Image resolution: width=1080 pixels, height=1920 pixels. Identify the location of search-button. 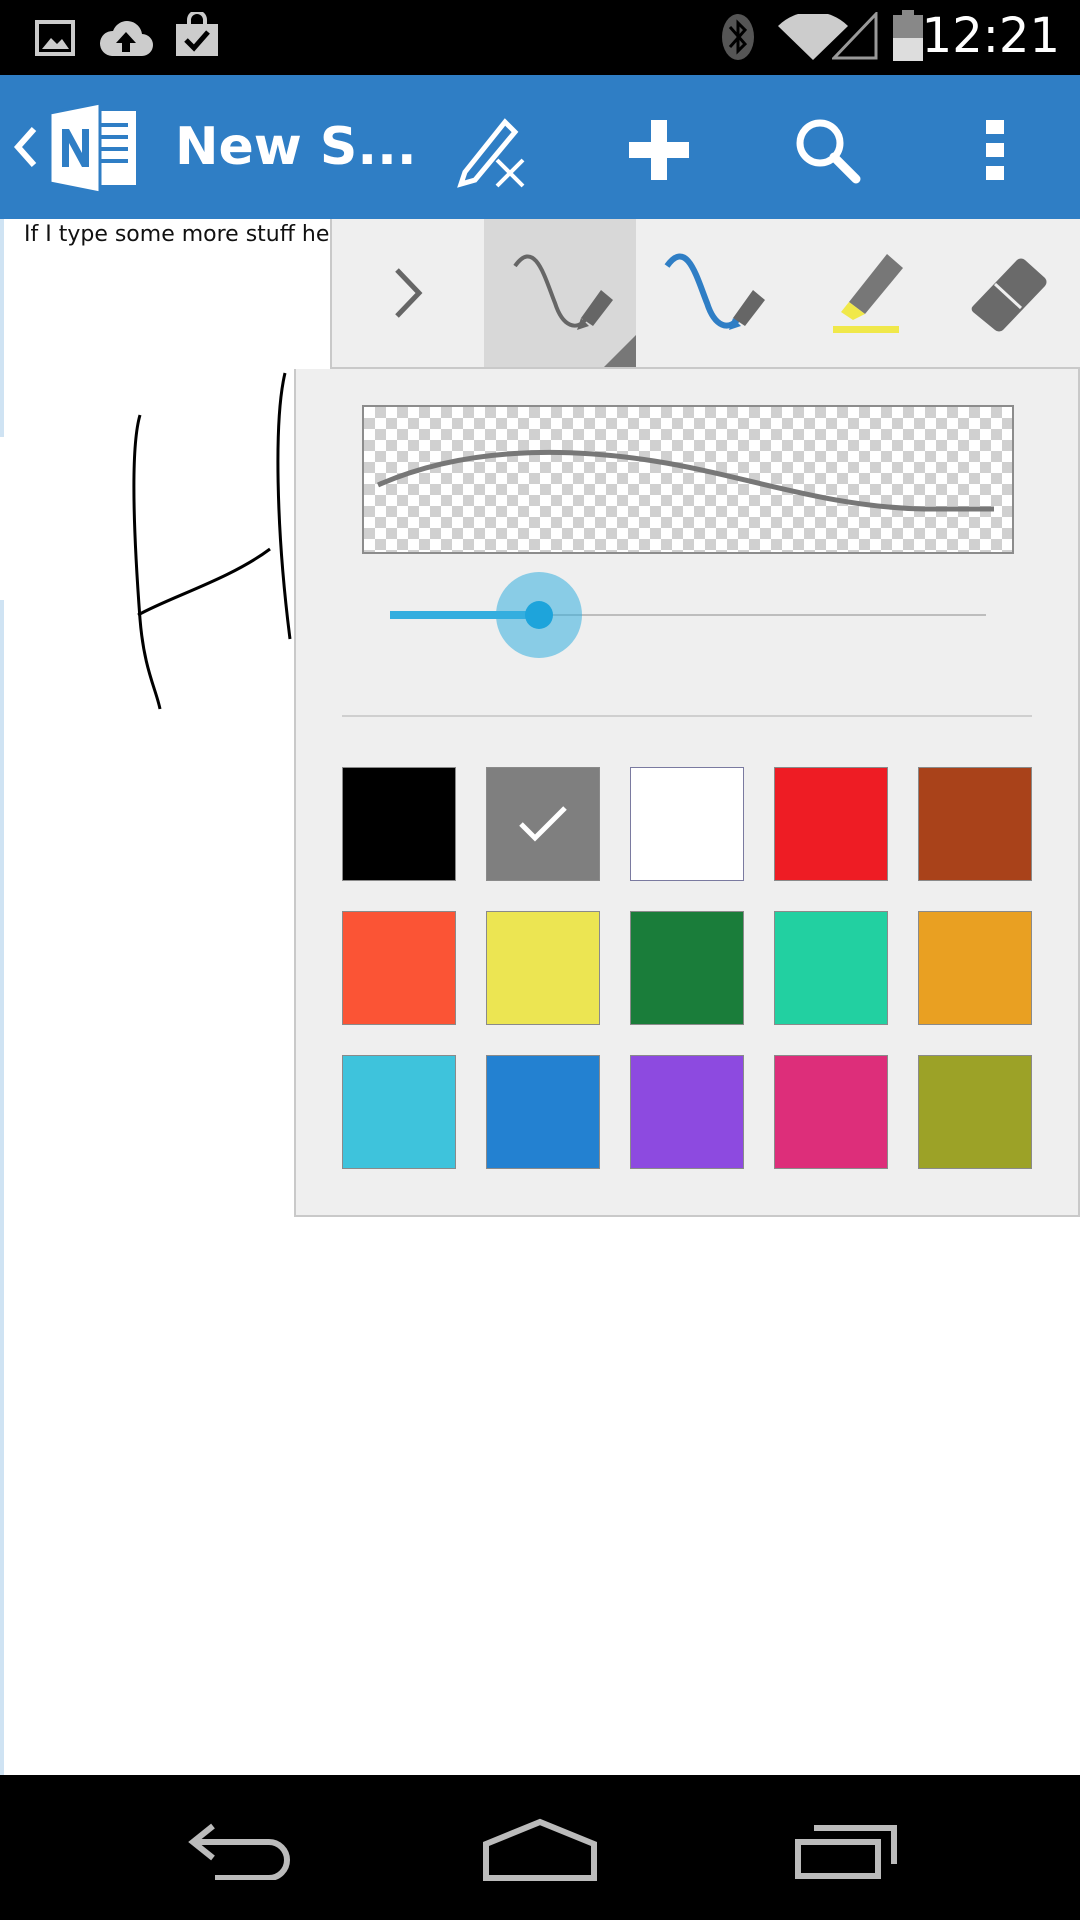
(827, 150).